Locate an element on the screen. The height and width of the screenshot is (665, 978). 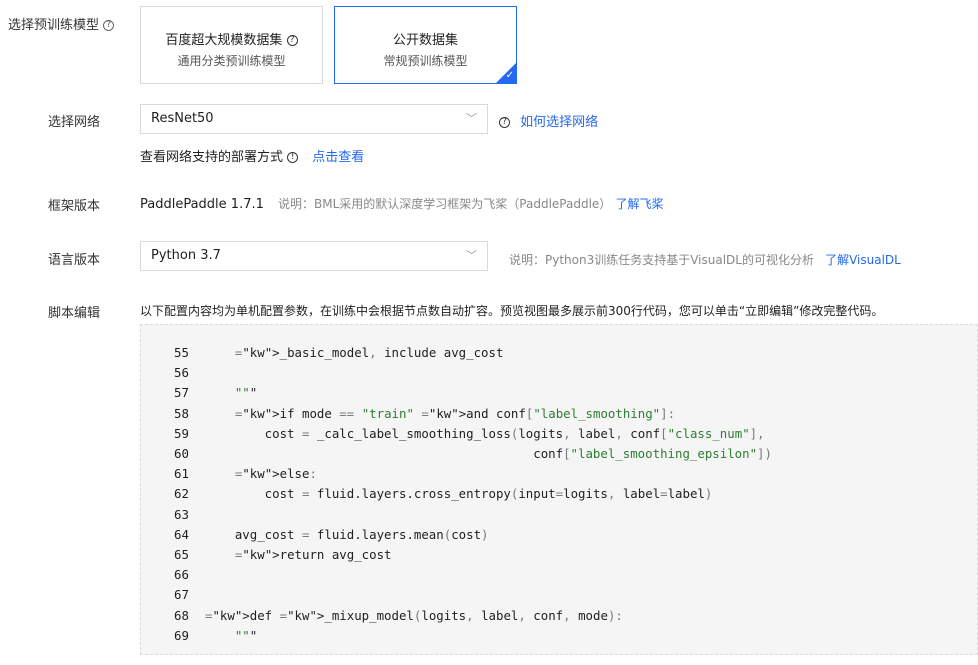
code-line: avg_cost = fluid.layers.mean(cost) is located at coordinates (347, 534).